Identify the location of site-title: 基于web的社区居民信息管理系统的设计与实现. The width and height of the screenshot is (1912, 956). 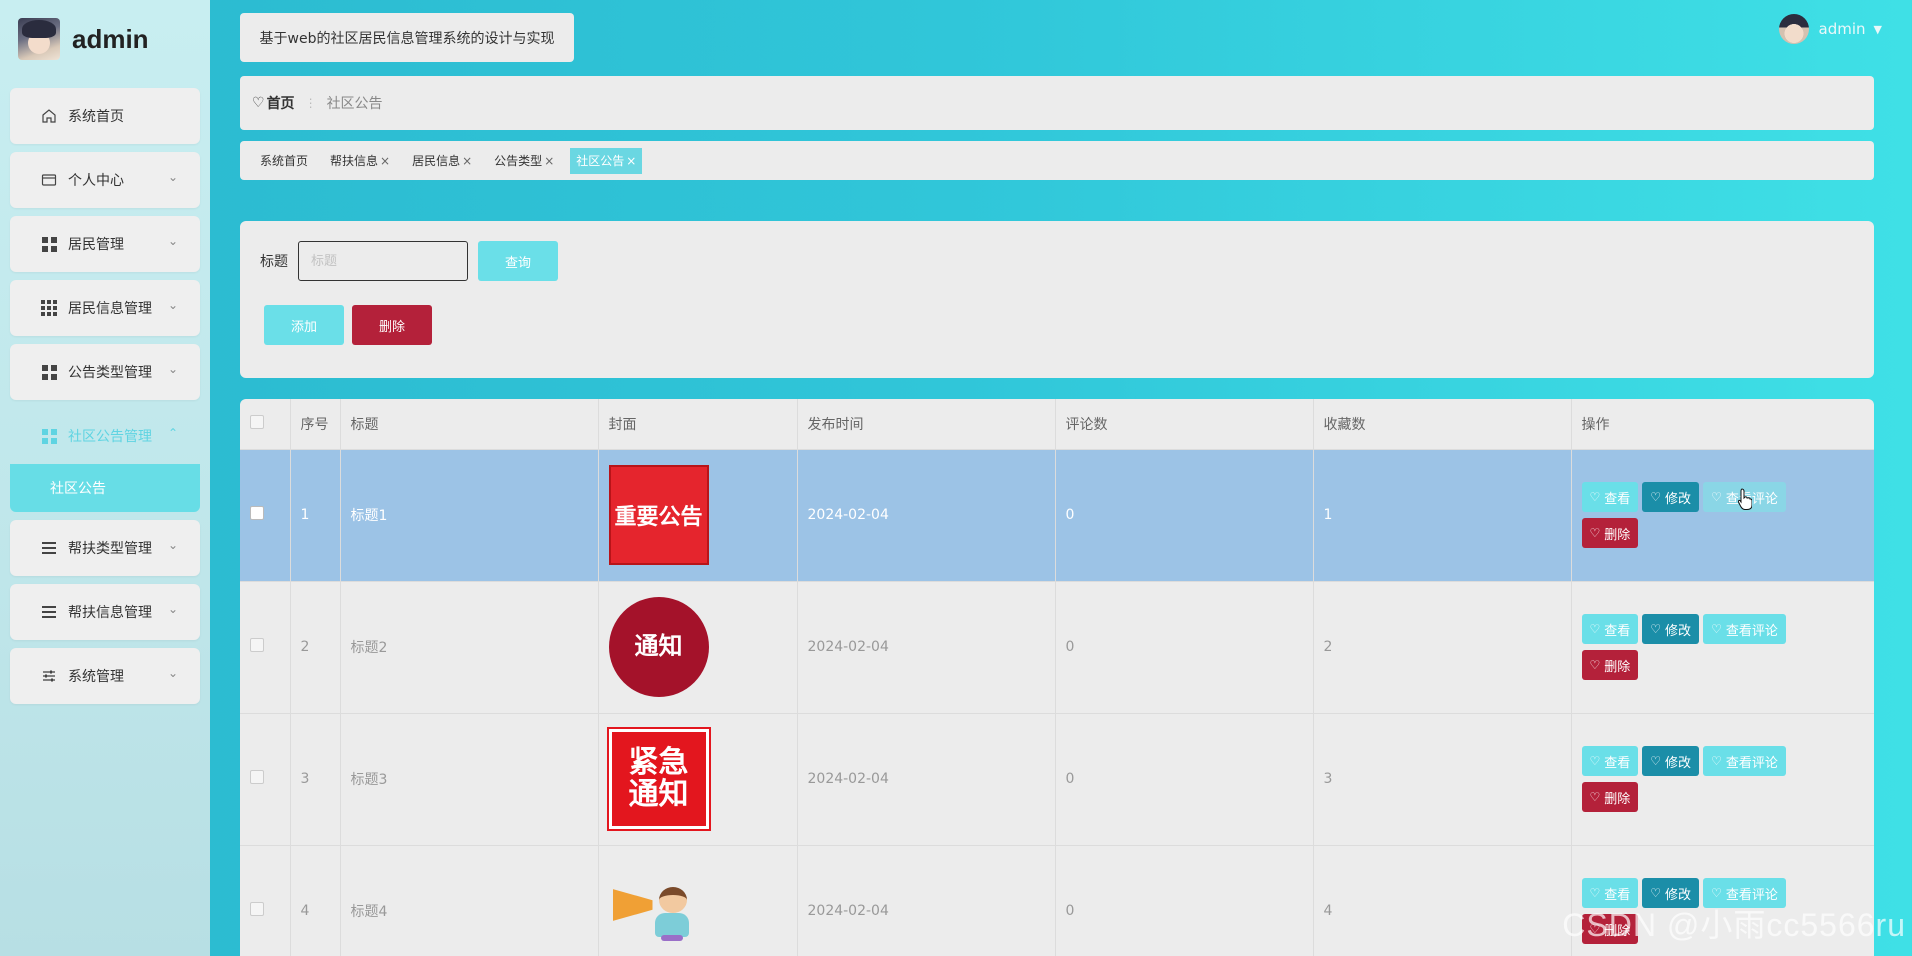
(407, 37).